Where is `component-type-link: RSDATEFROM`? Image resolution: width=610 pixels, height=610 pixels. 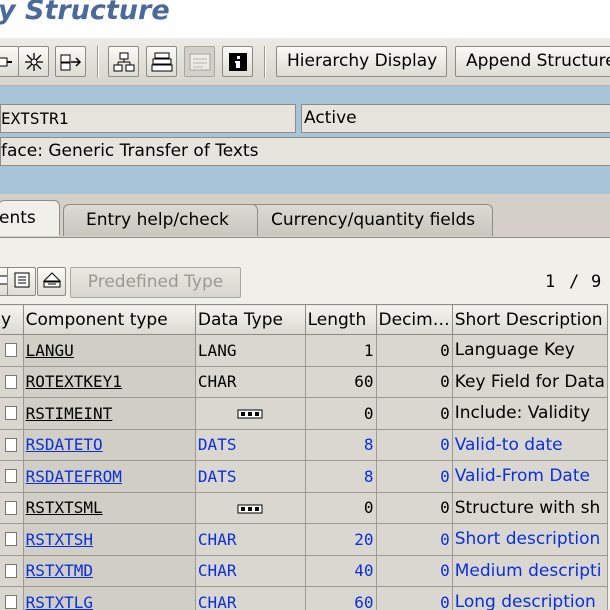 component-type-link: RSDATEFROM is located at coordinates (74, 476).